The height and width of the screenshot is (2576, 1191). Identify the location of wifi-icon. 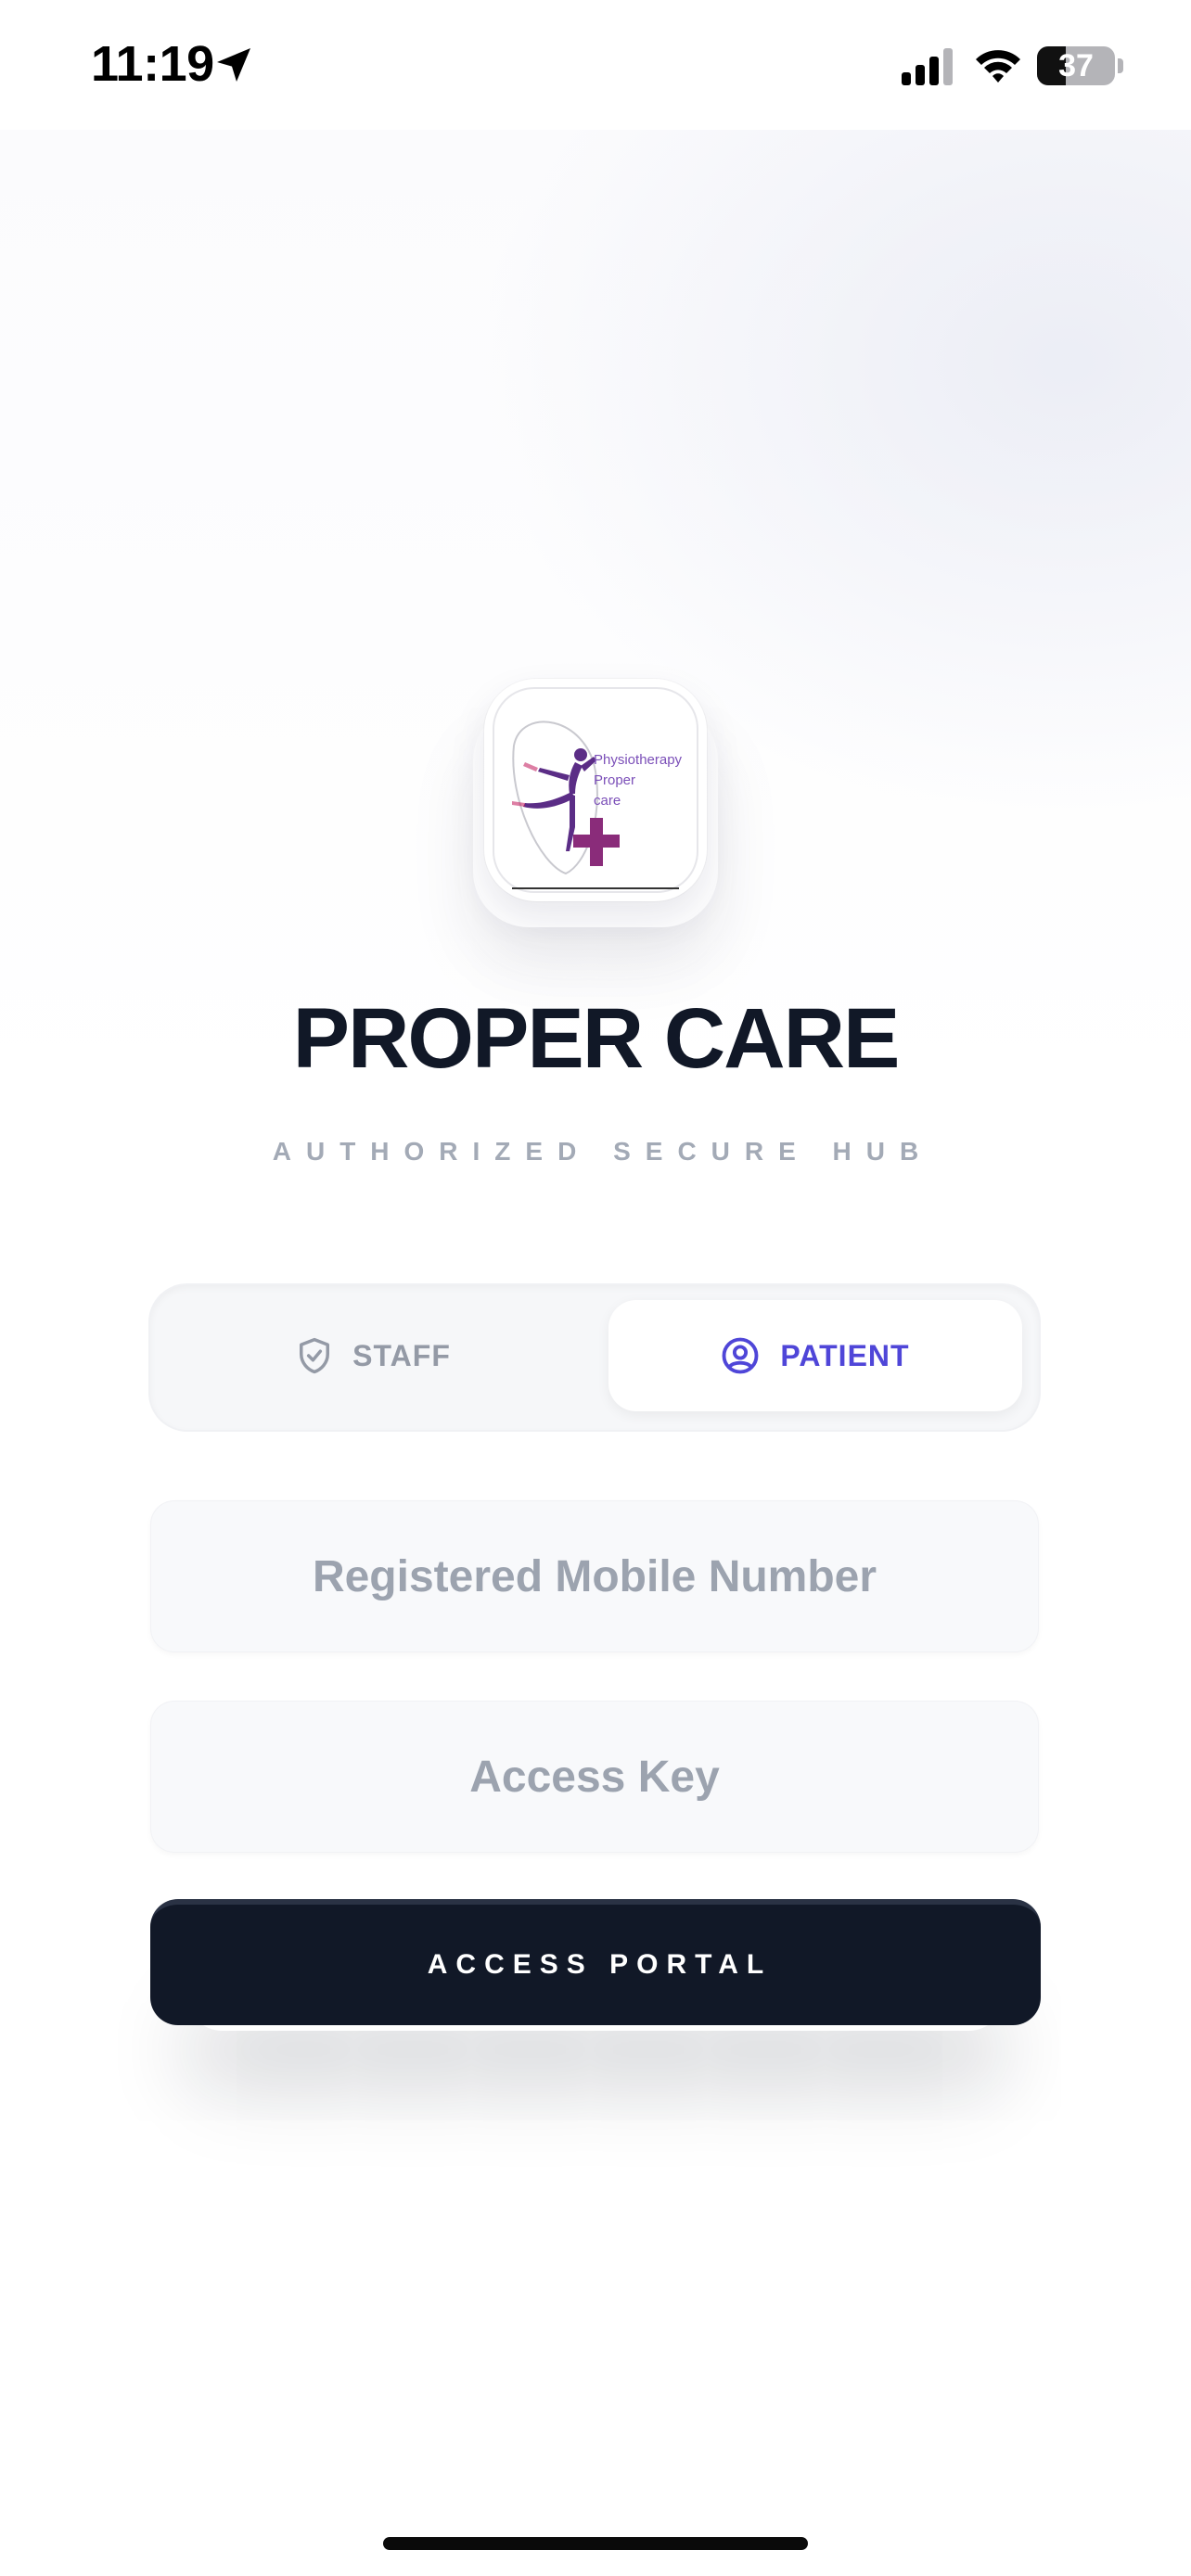
(998, 66).